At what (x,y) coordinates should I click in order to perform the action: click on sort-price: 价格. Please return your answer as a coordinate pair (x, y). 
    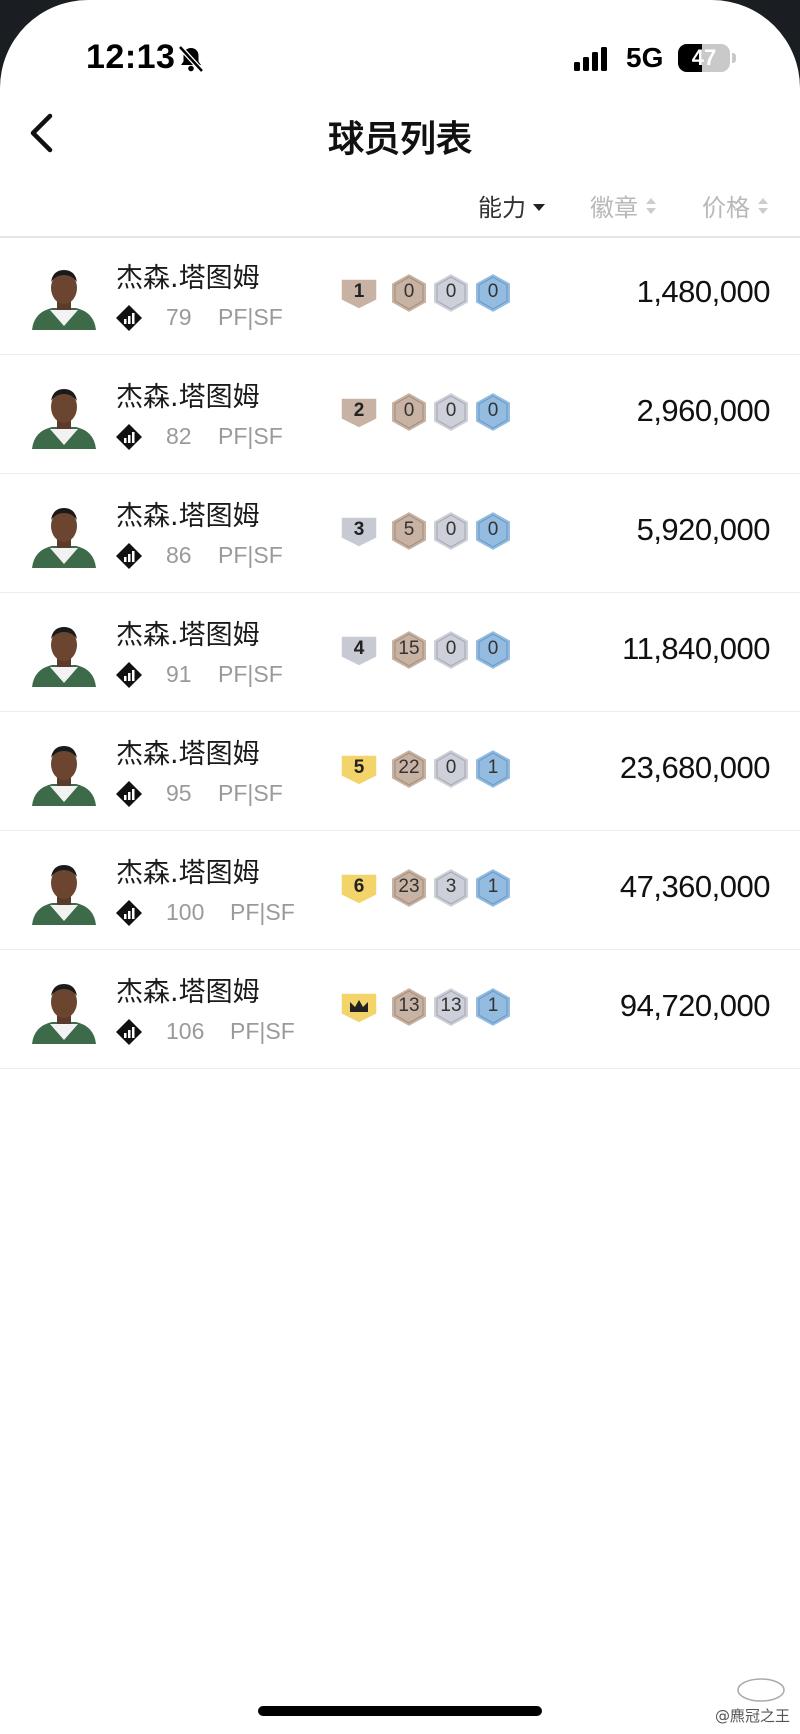
    Looking at the image, I should click on (736, 205).